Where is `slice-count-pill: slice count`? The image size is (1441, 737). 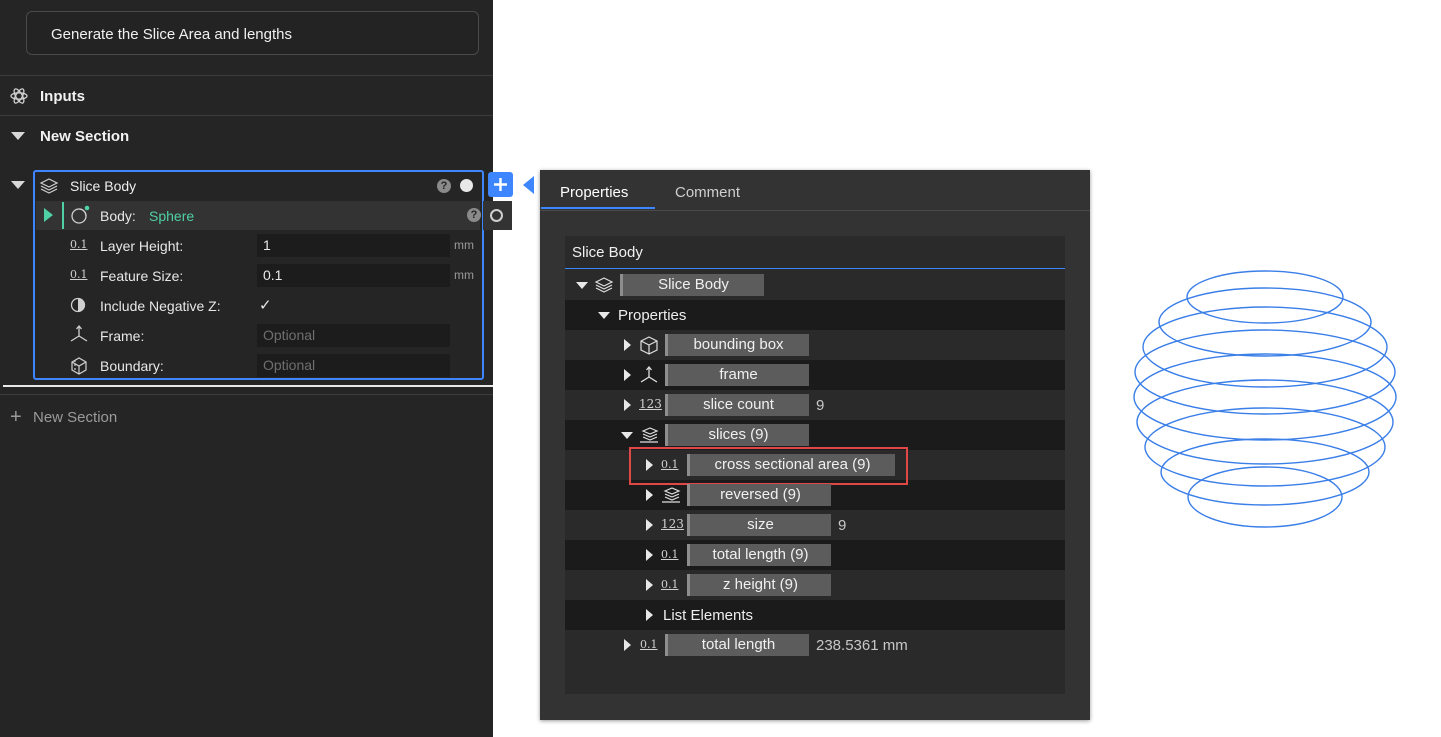
slice-count-pill: slice count is located at coordinates (737, 405).